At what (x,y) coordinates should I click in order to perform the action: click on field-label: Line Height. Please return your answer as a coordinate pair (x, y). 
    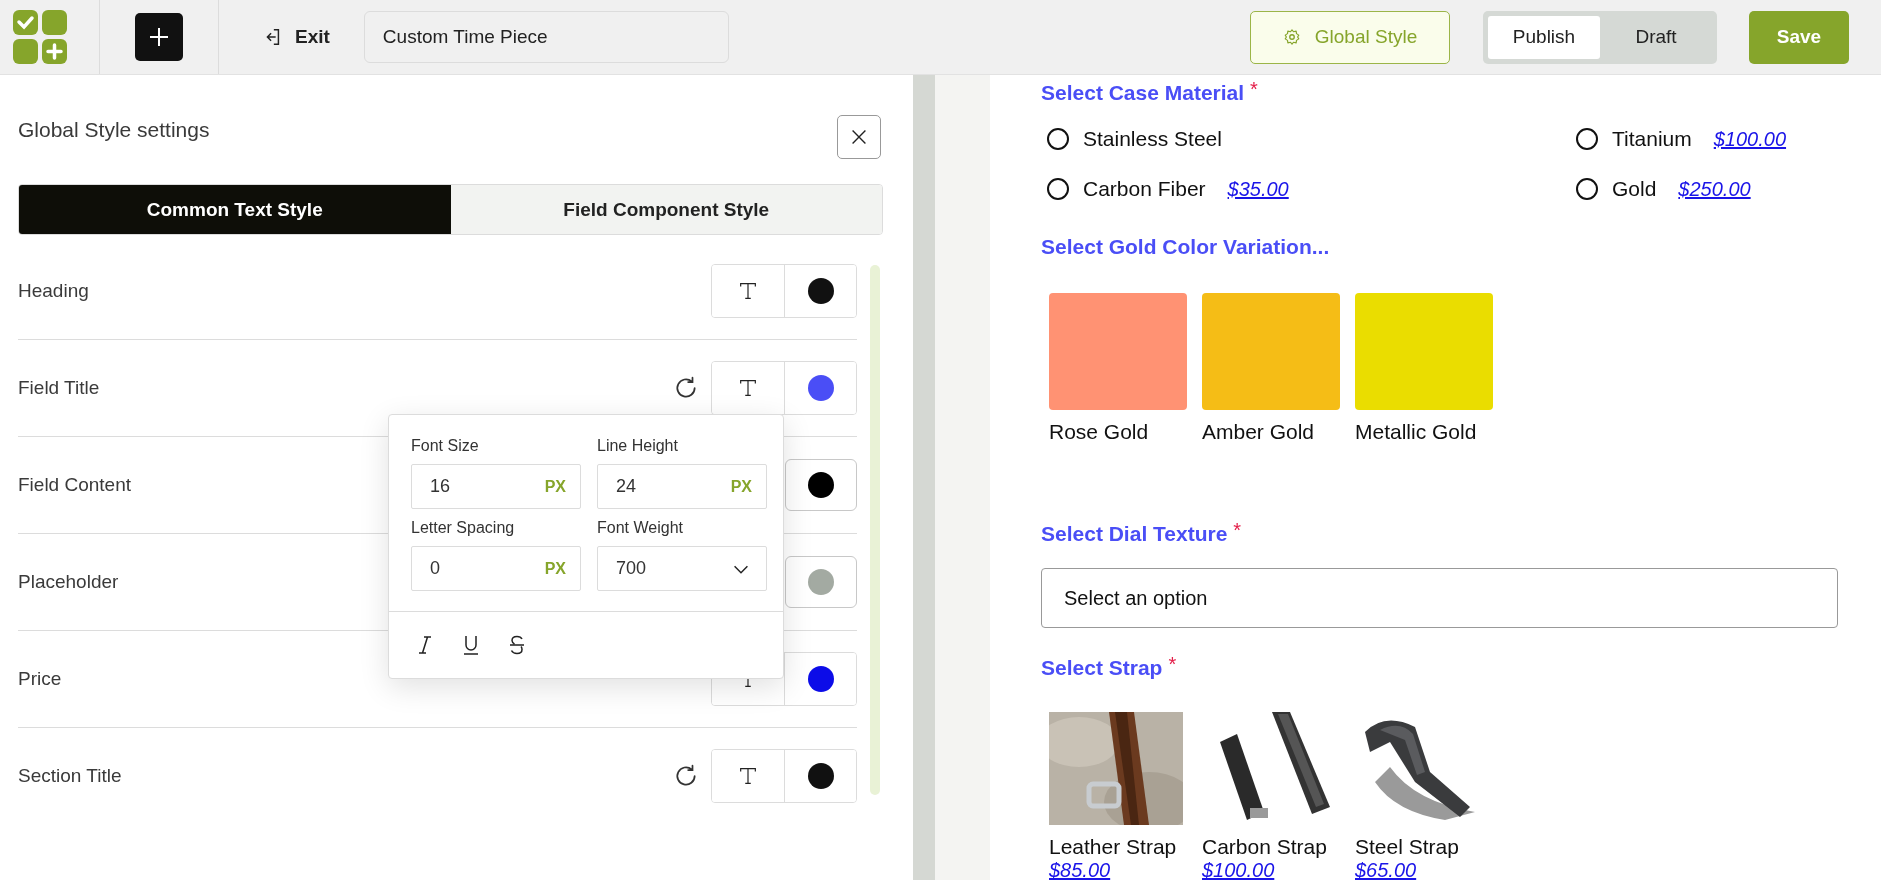
    Looking at the image, I should click on (638, 446).